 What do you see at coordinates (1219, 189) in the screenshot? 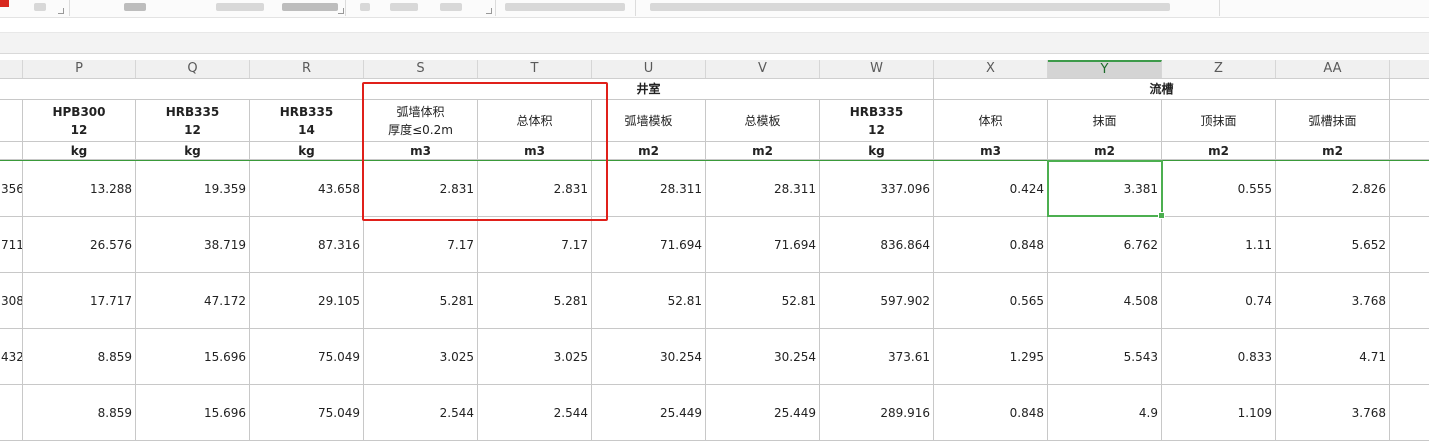
I see `cell-Z-row1: 0.555` at bounding box center [1219, 189].